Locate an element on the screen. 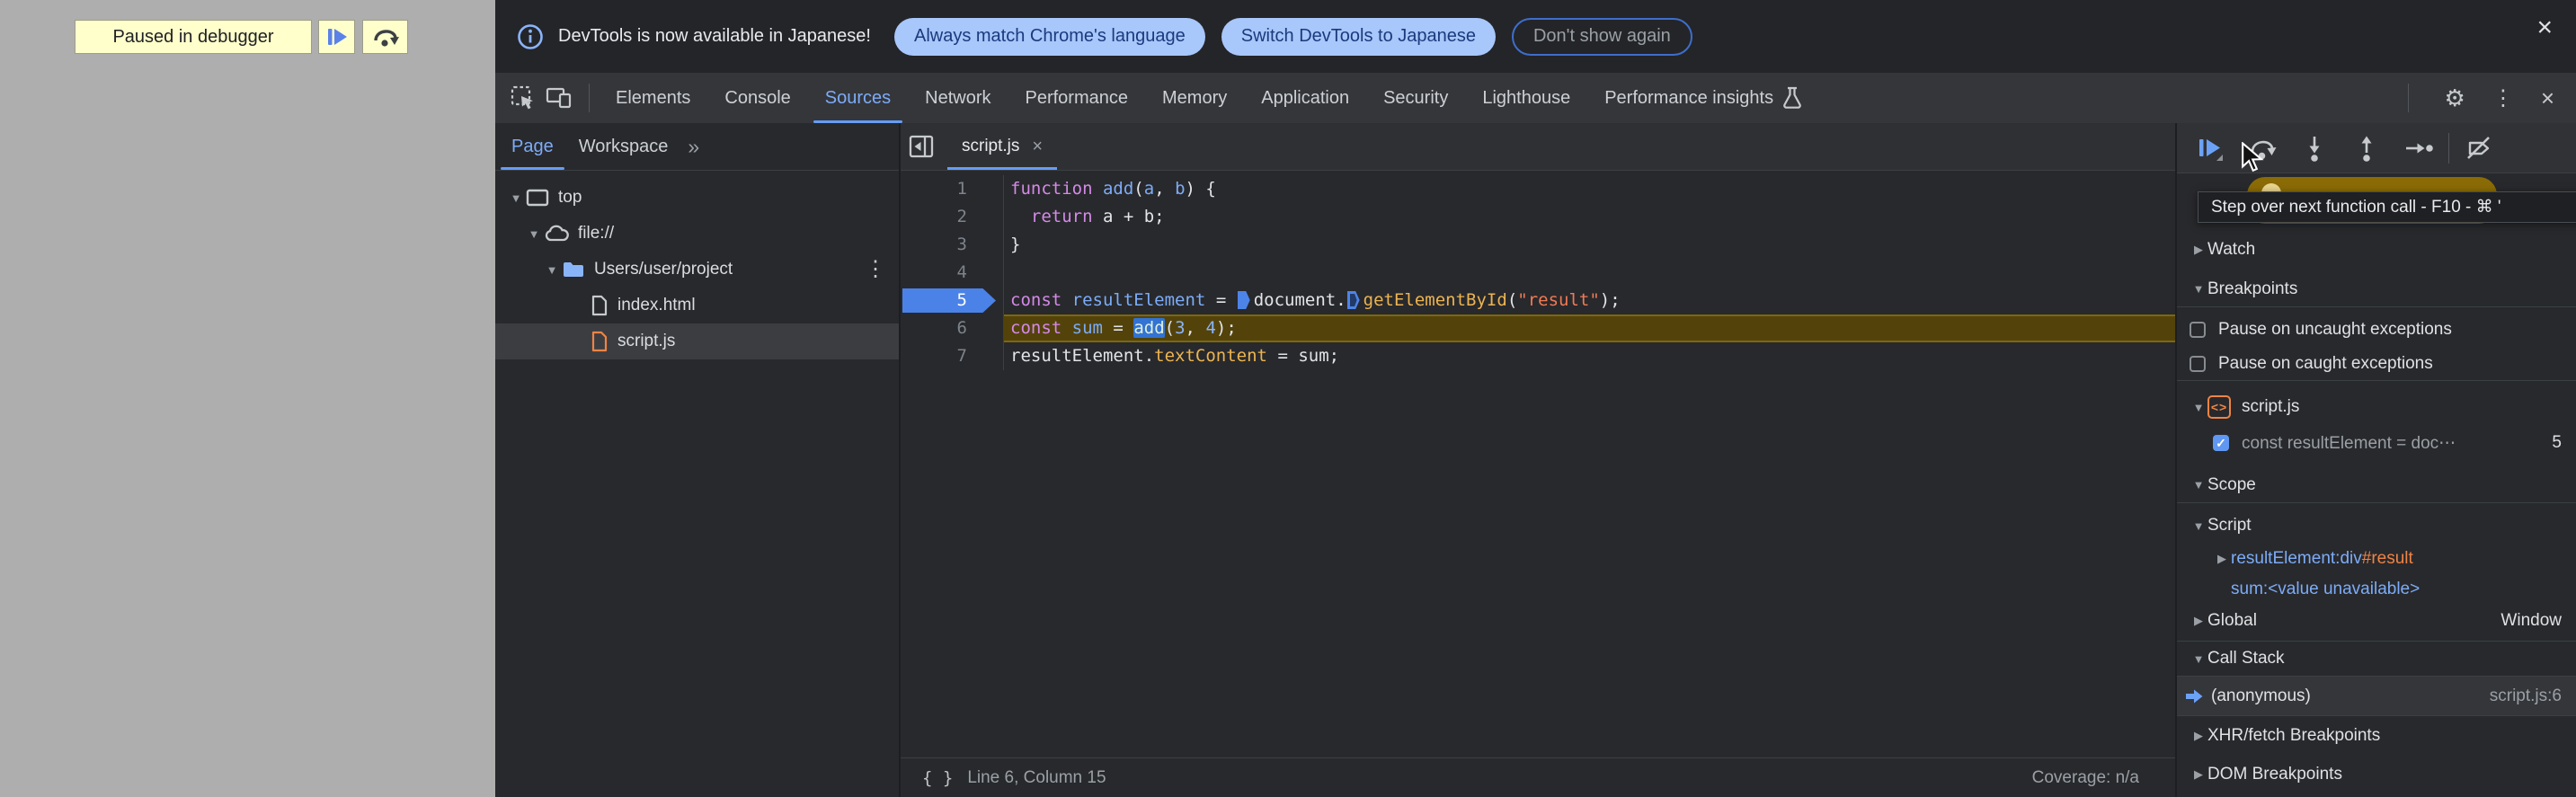 This screenshot has width=2576, height=797. line-number-gutter: 6 is located at coordinates (952, 328).